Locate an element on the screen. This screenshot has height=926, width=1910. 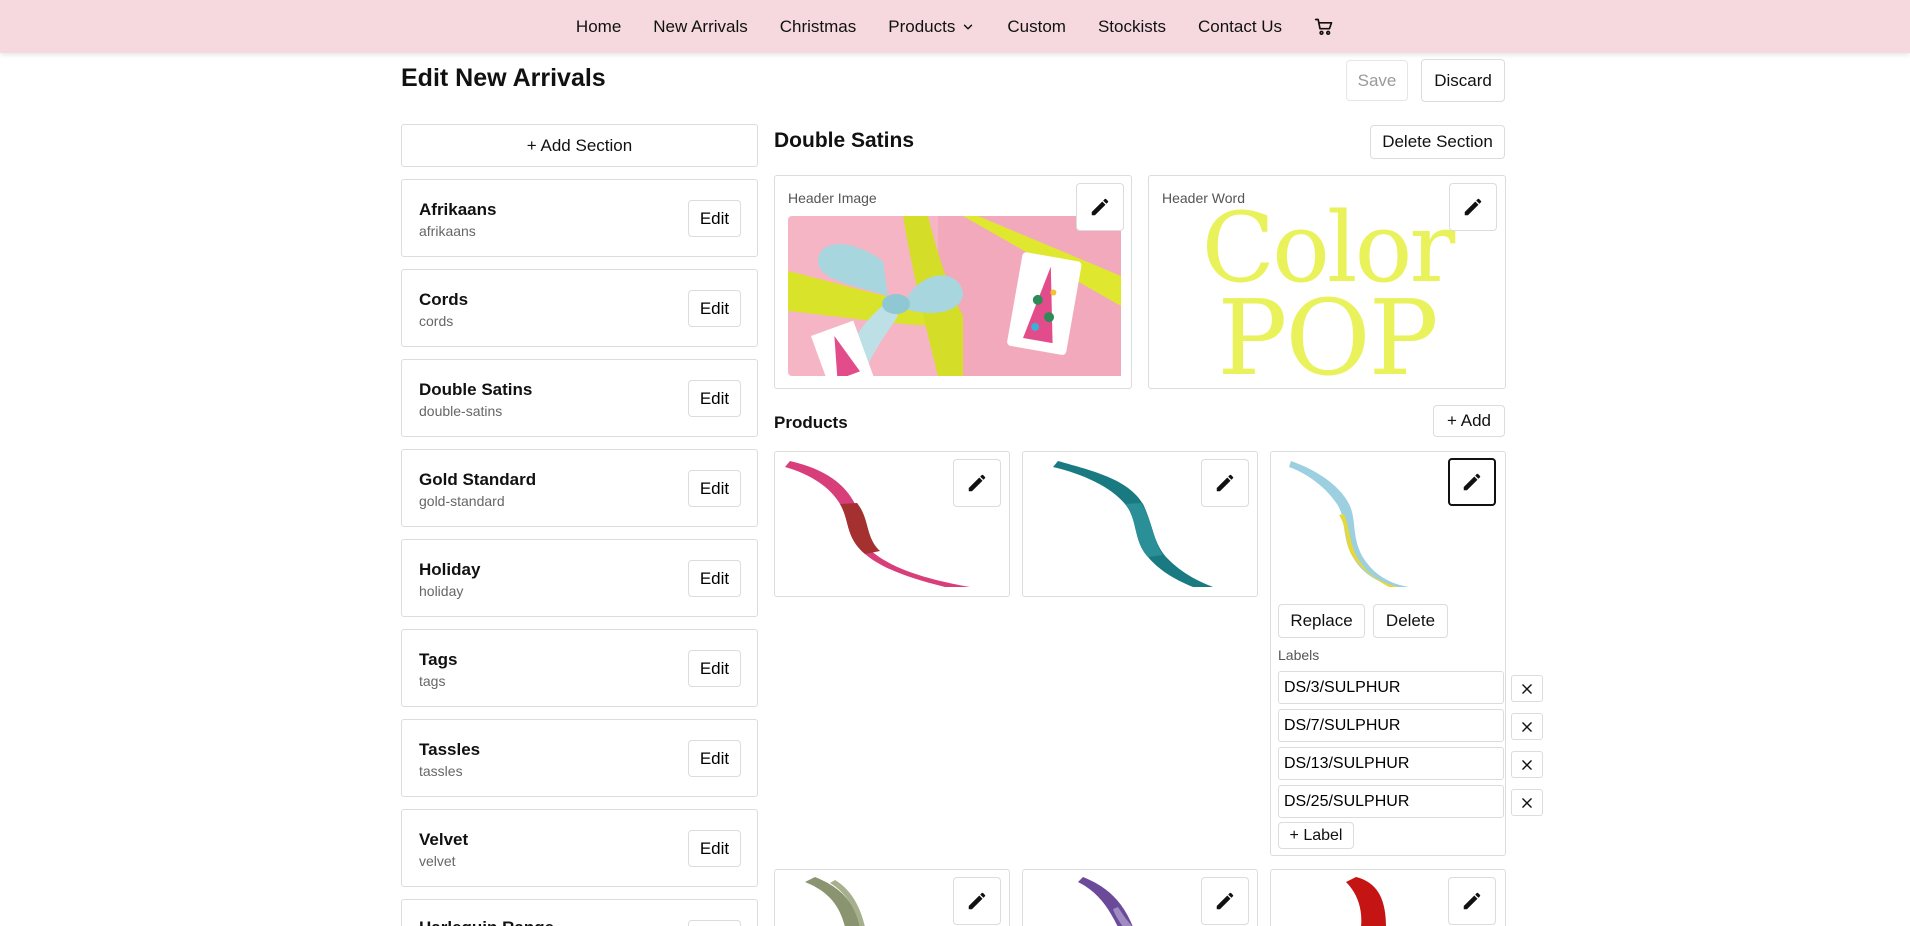
header-image-caption: Header Image is located at coordinates (832, 198).